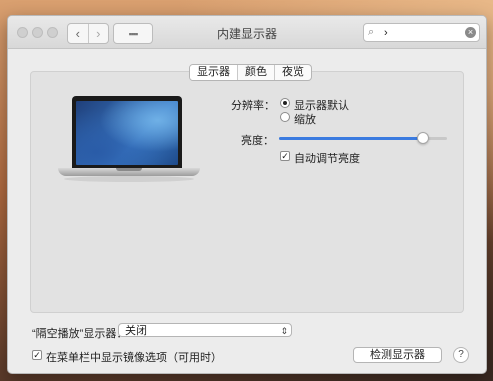 This screenshot has width=493, height=381. I want to click on menubar-mirroring-checkbox: ✓, so click(37, 355).